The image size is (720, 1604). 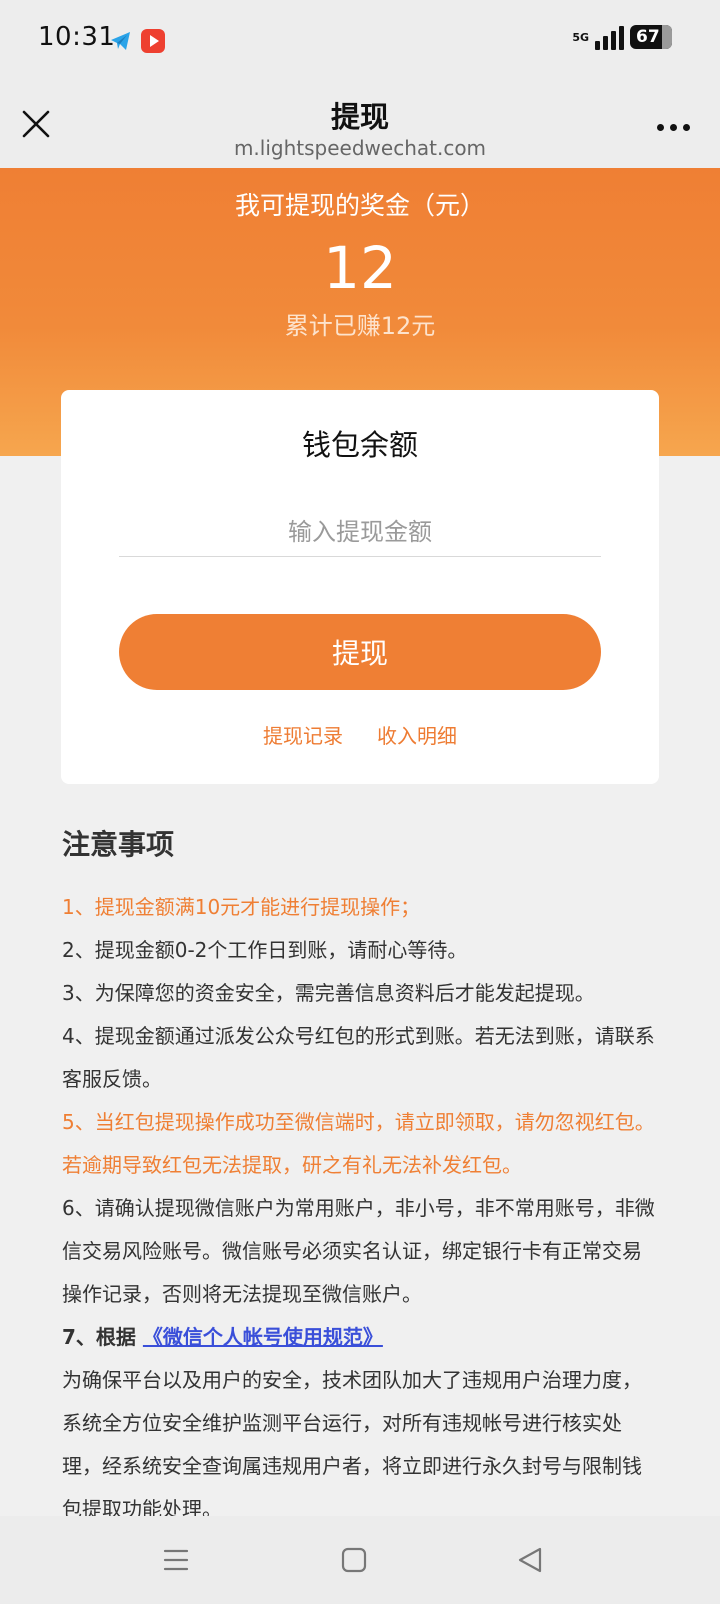 What do you see at coordinates (99, 1337) in the screenshot?
I see `note-item-7-prefix: 7、根据` at bounding box center [99, 1337].